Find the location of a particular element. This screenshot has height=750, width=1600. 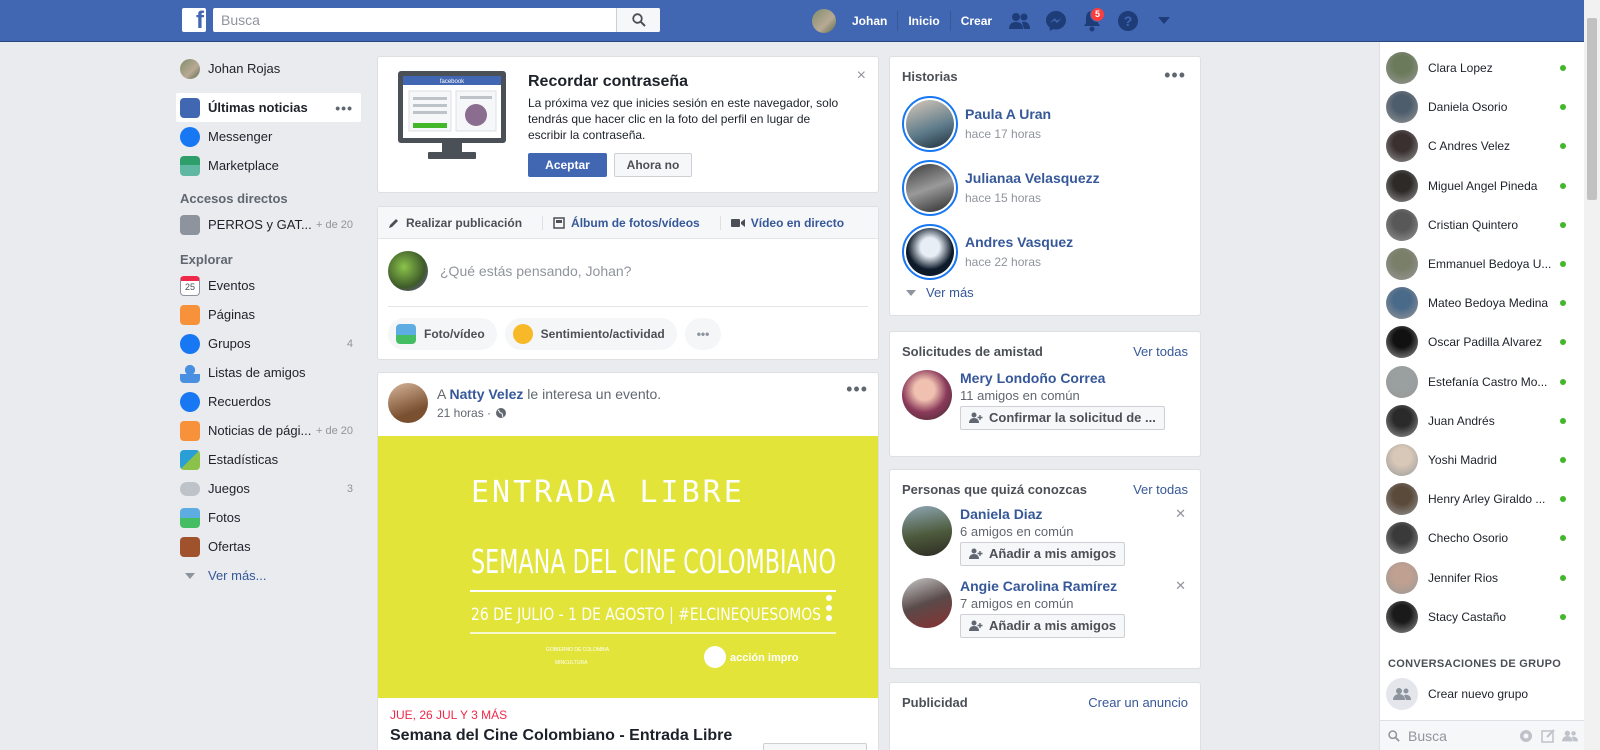

create-group-button: Crear nuevo grupo is located at coordinates (1457, 694).